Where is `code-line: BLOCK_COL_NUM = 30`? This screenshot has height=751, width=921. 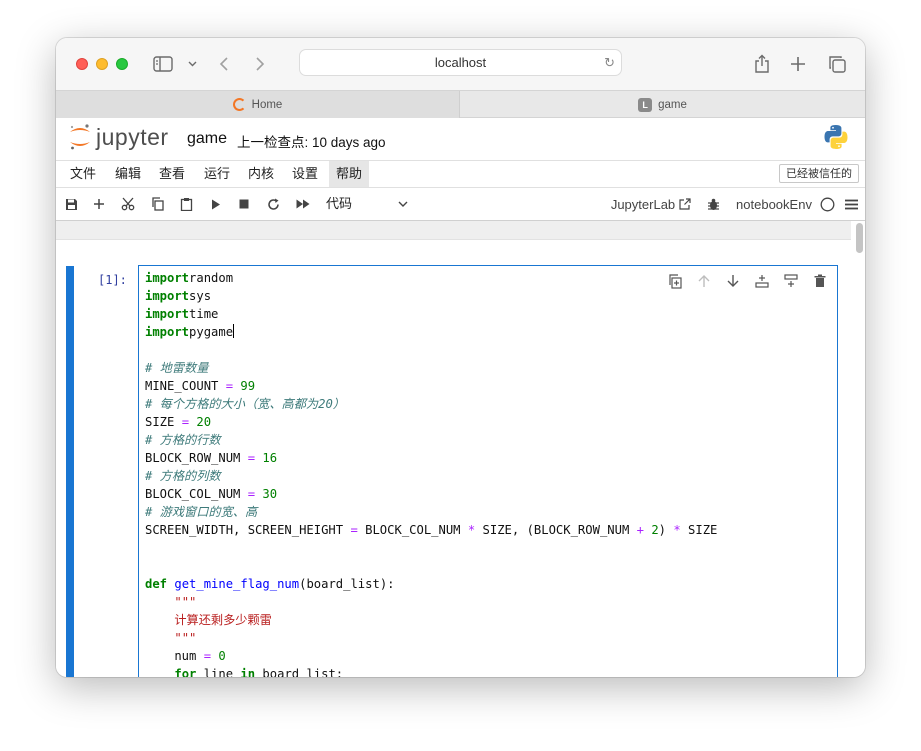 code-line: BLOCK_COL_NUM = 30 is located at coordinates (431, 494).